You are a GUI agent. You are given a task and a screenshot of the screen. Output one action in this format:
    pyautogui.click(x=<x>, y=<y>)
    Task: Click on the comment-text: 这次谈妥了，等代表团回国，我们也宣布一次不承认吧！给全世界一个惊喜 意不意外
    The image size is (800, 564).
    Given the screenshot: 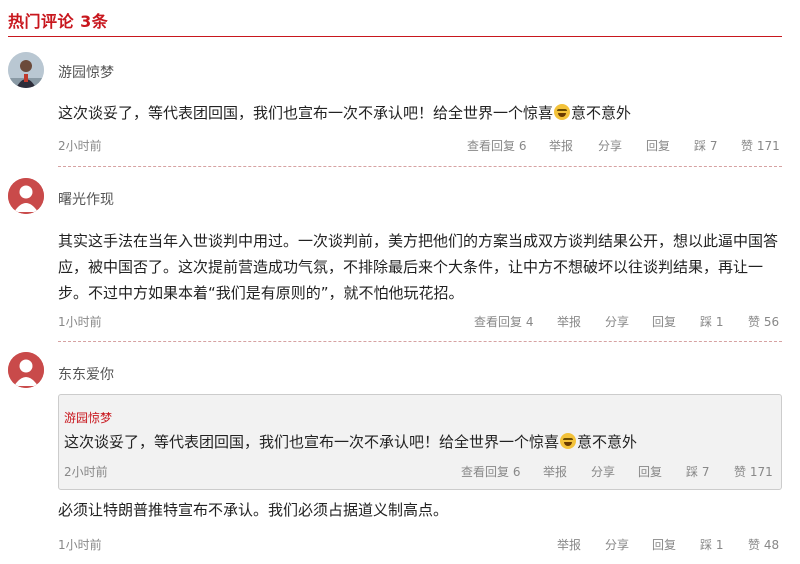 What is the action you would take?
    pyautogui.click(x=423, y=113)
    